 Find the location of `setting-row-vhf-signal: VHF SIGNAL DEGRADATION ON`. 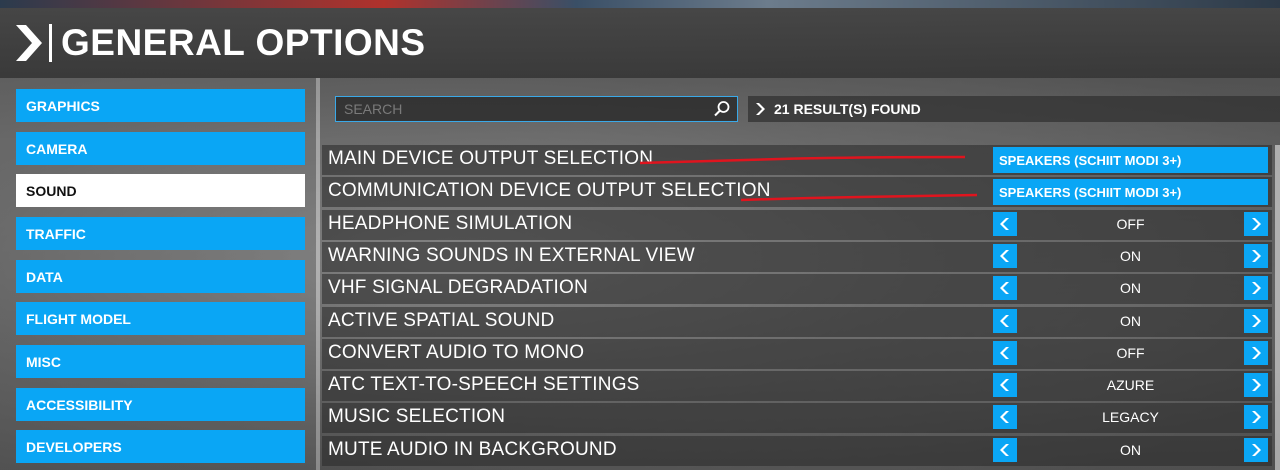

setting-row-vhf-signal: VHF SIGNAL DEGRADATION ON is located at coordinates (797, 289).